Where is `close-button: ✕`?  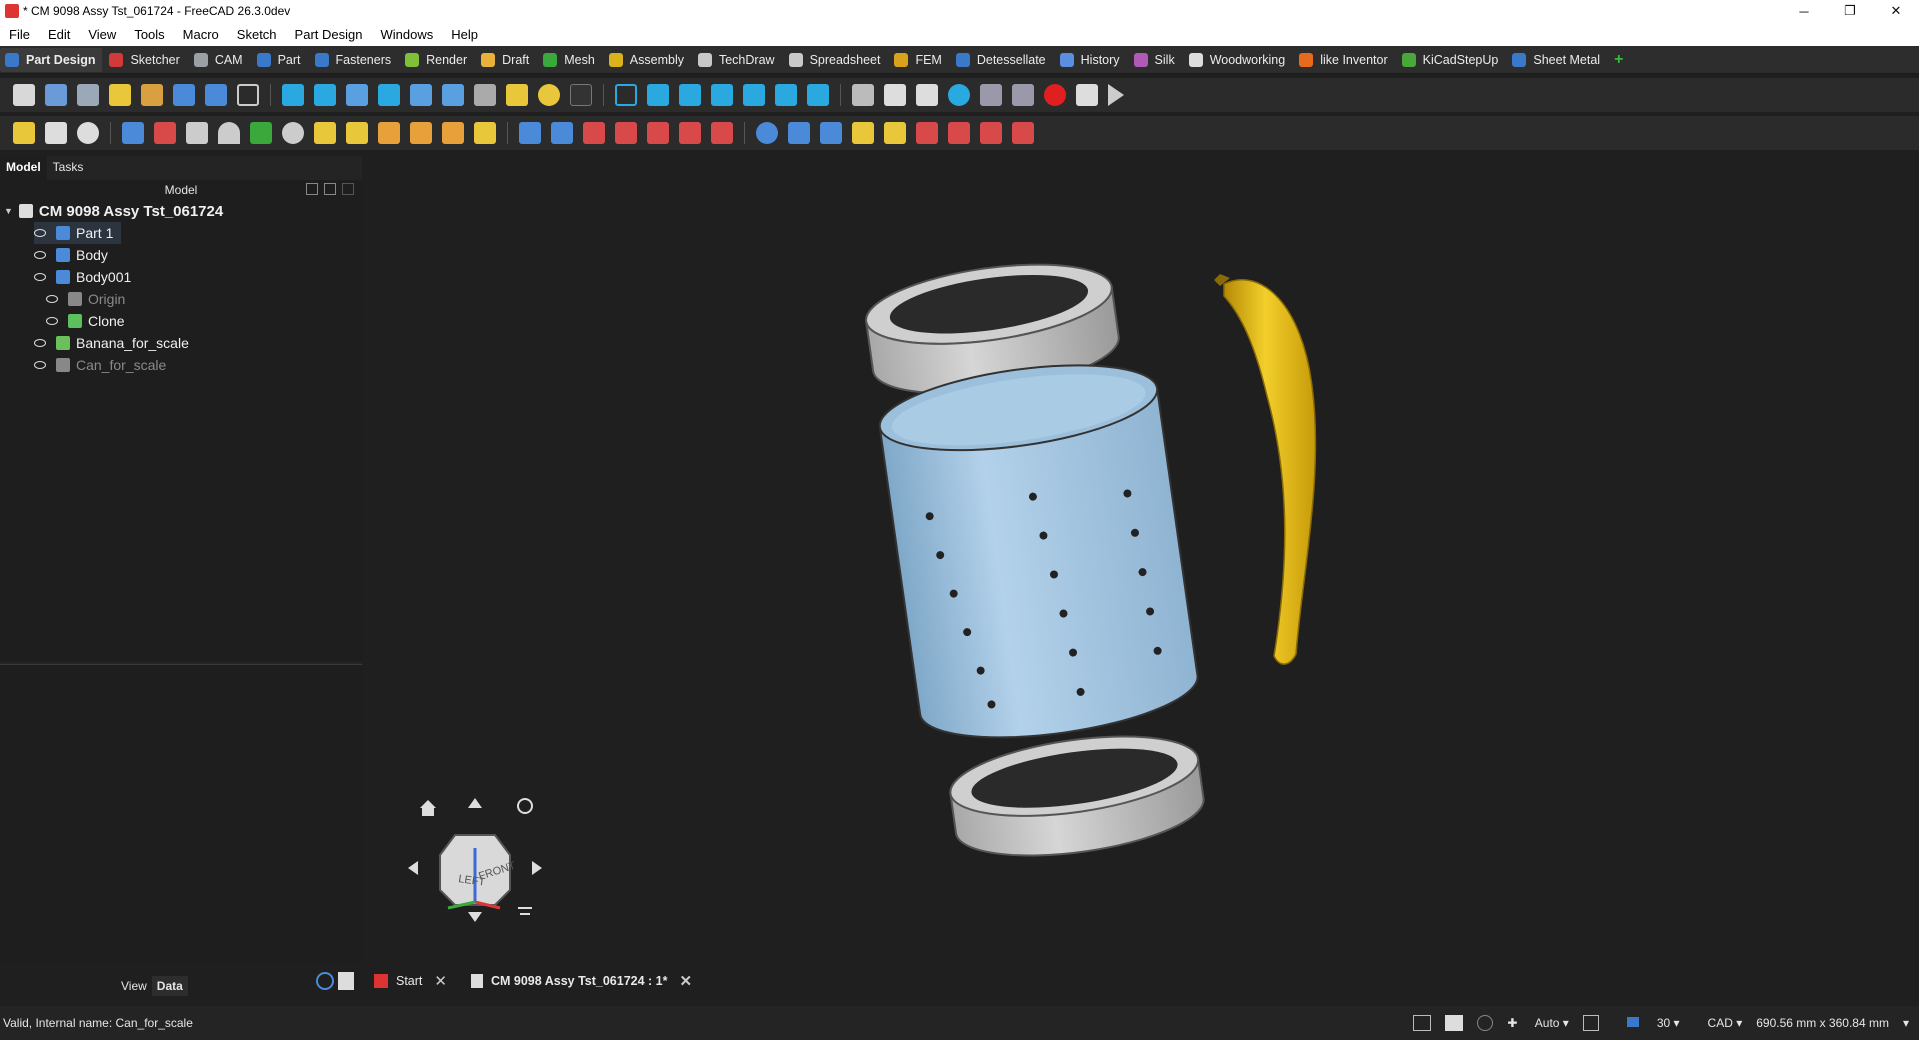 close-button: ✕ is located at coordinates (1896, 11).